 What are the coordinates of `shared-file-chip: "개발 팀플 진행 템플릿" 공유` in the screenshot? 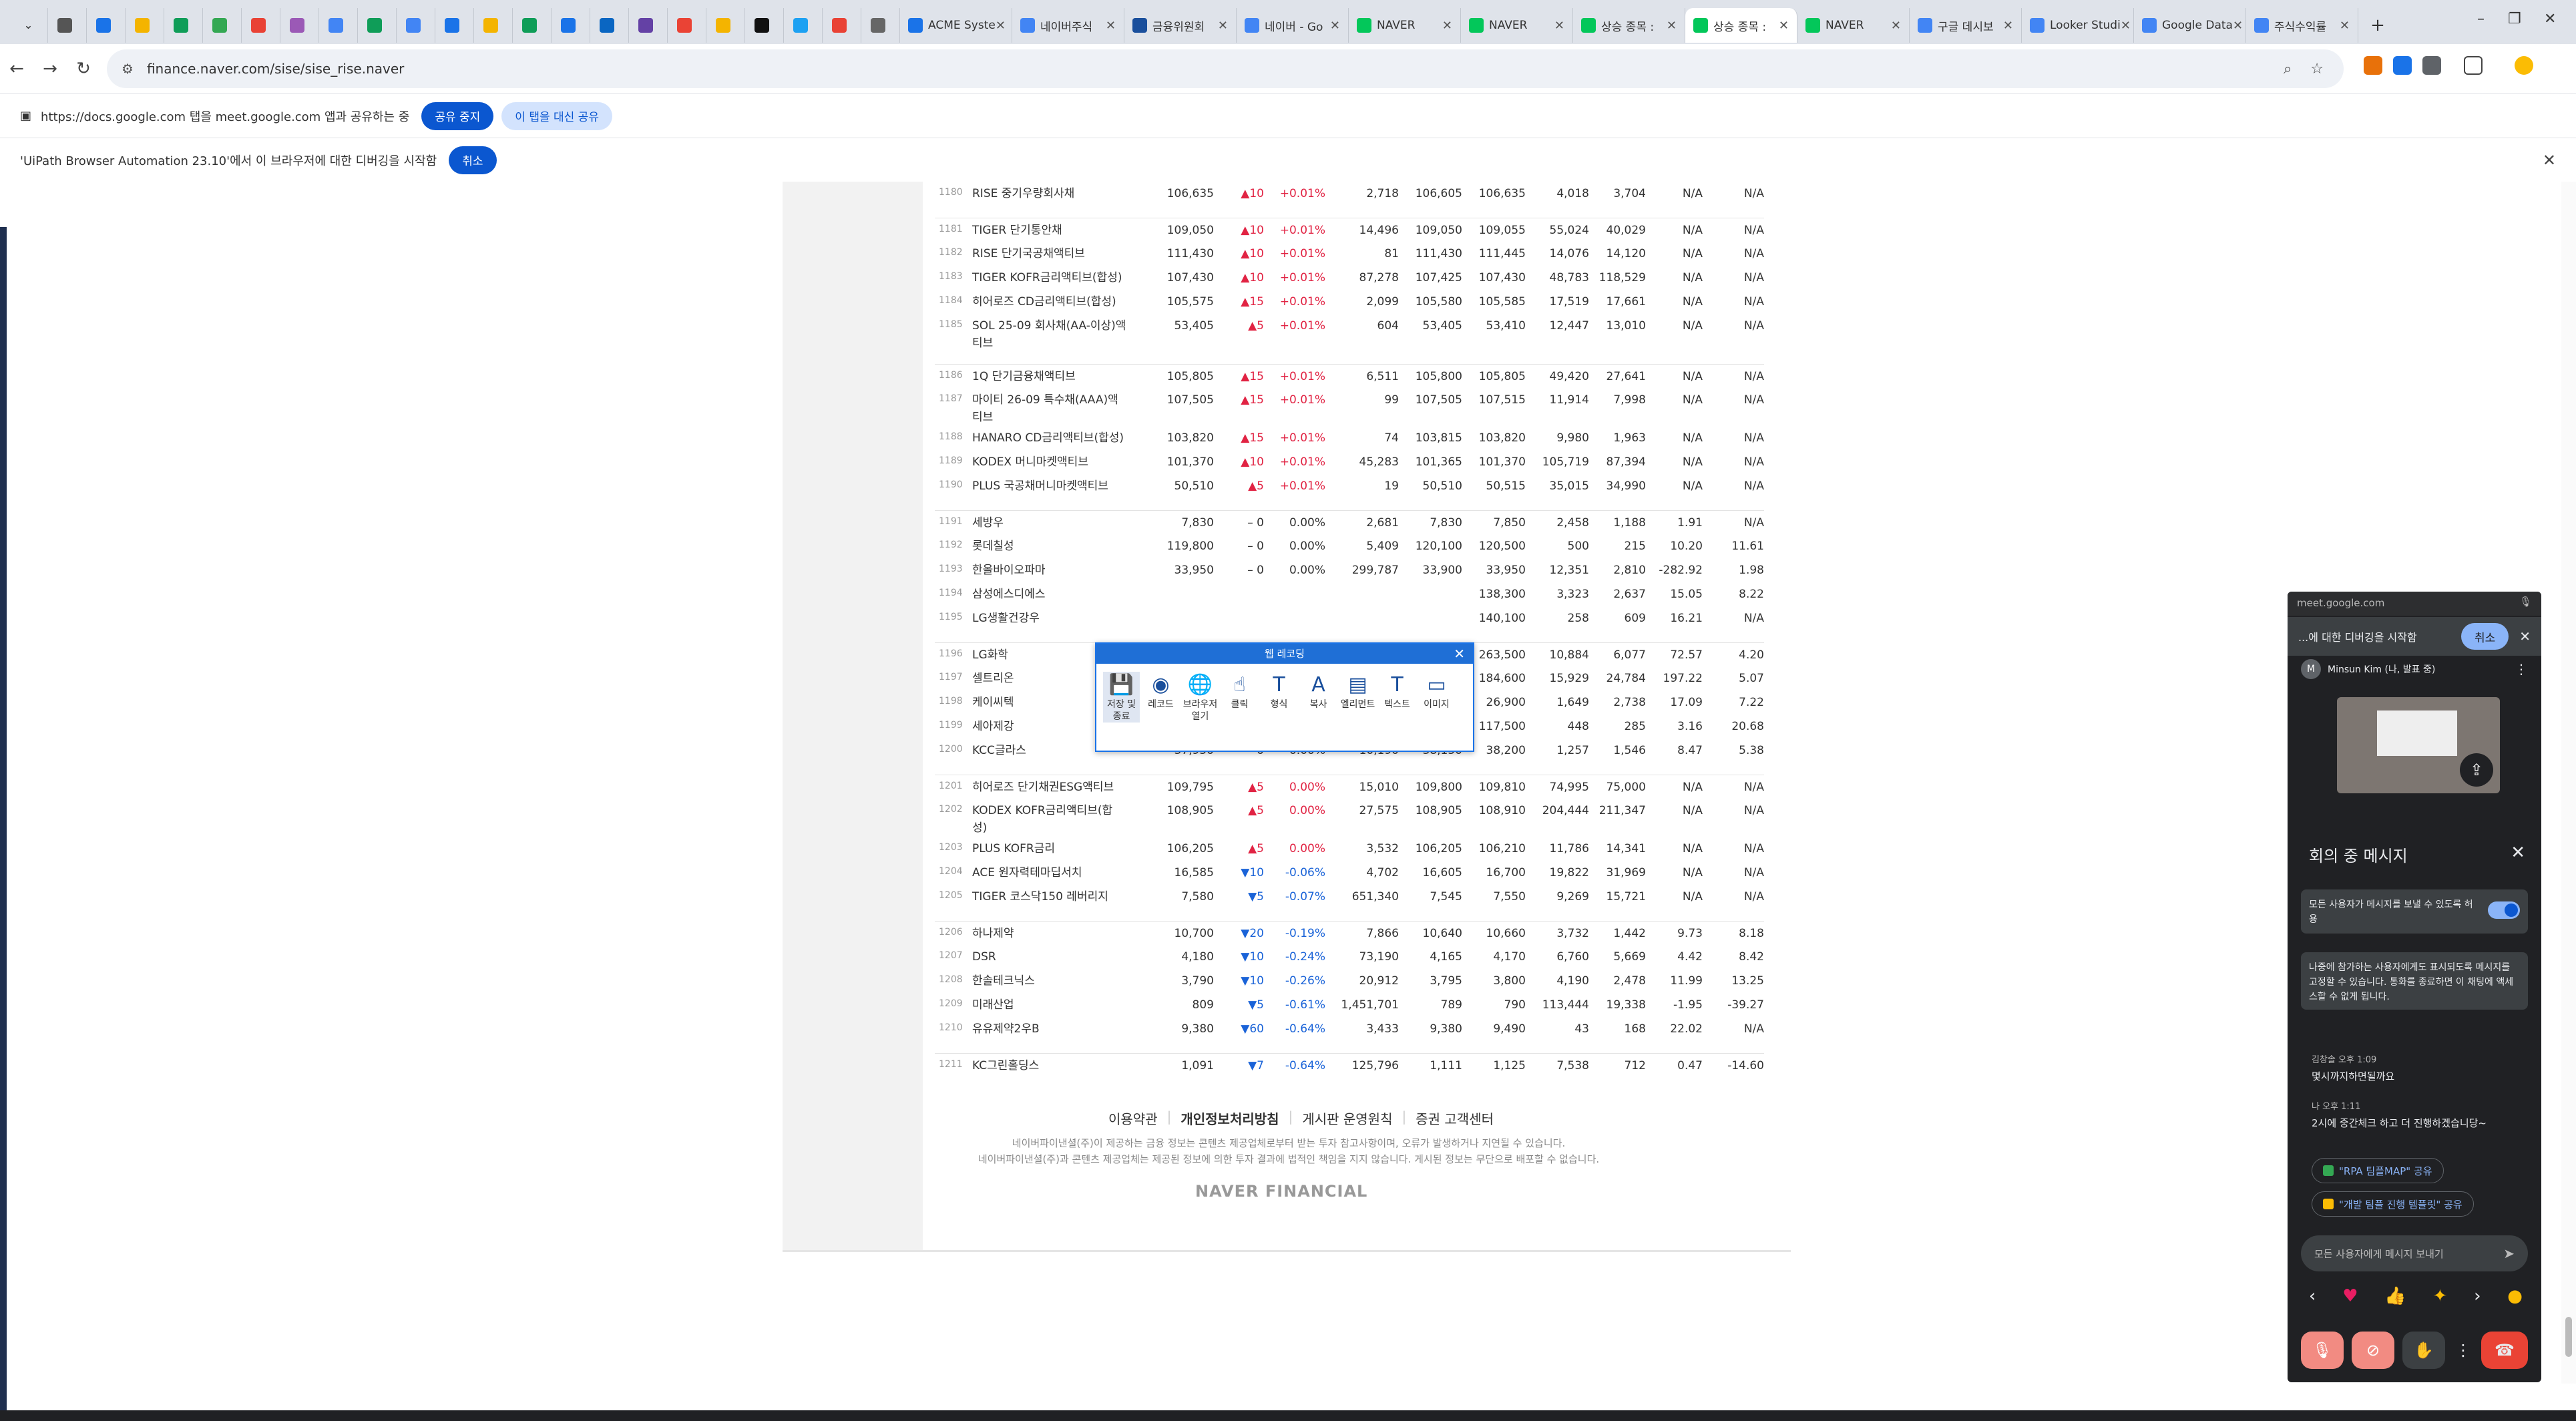 It's located at (2393, 1204).